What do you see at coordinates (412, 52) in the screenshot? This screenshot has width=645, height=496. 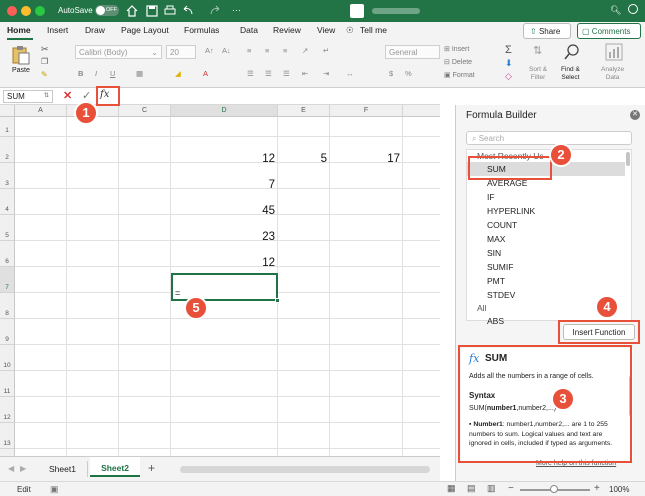 I see `number-format-select: General` at bounding box center [412, 52].